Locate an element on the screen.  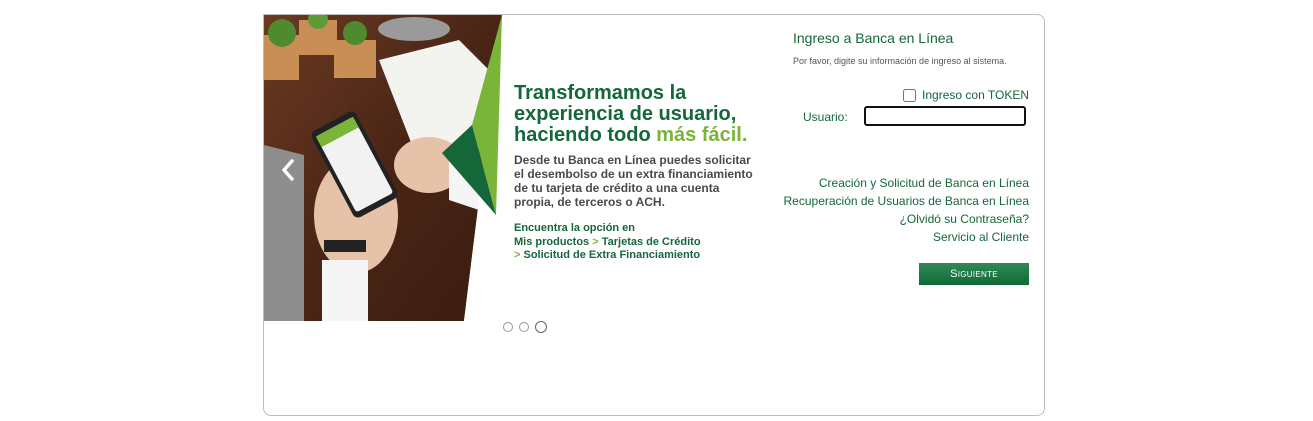
chevron-left-icon is located at coordinates (288, 170).